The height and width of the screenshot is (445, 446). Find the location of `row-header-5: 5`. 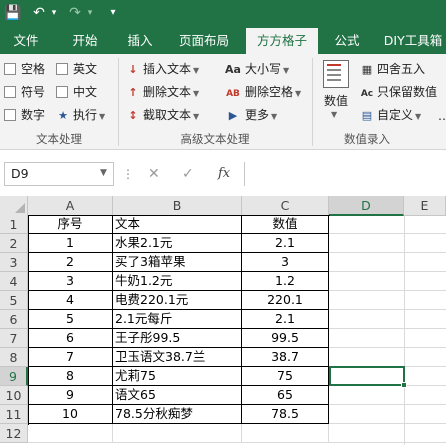

row-header-5: 5 is located at coordinates (14, 300).